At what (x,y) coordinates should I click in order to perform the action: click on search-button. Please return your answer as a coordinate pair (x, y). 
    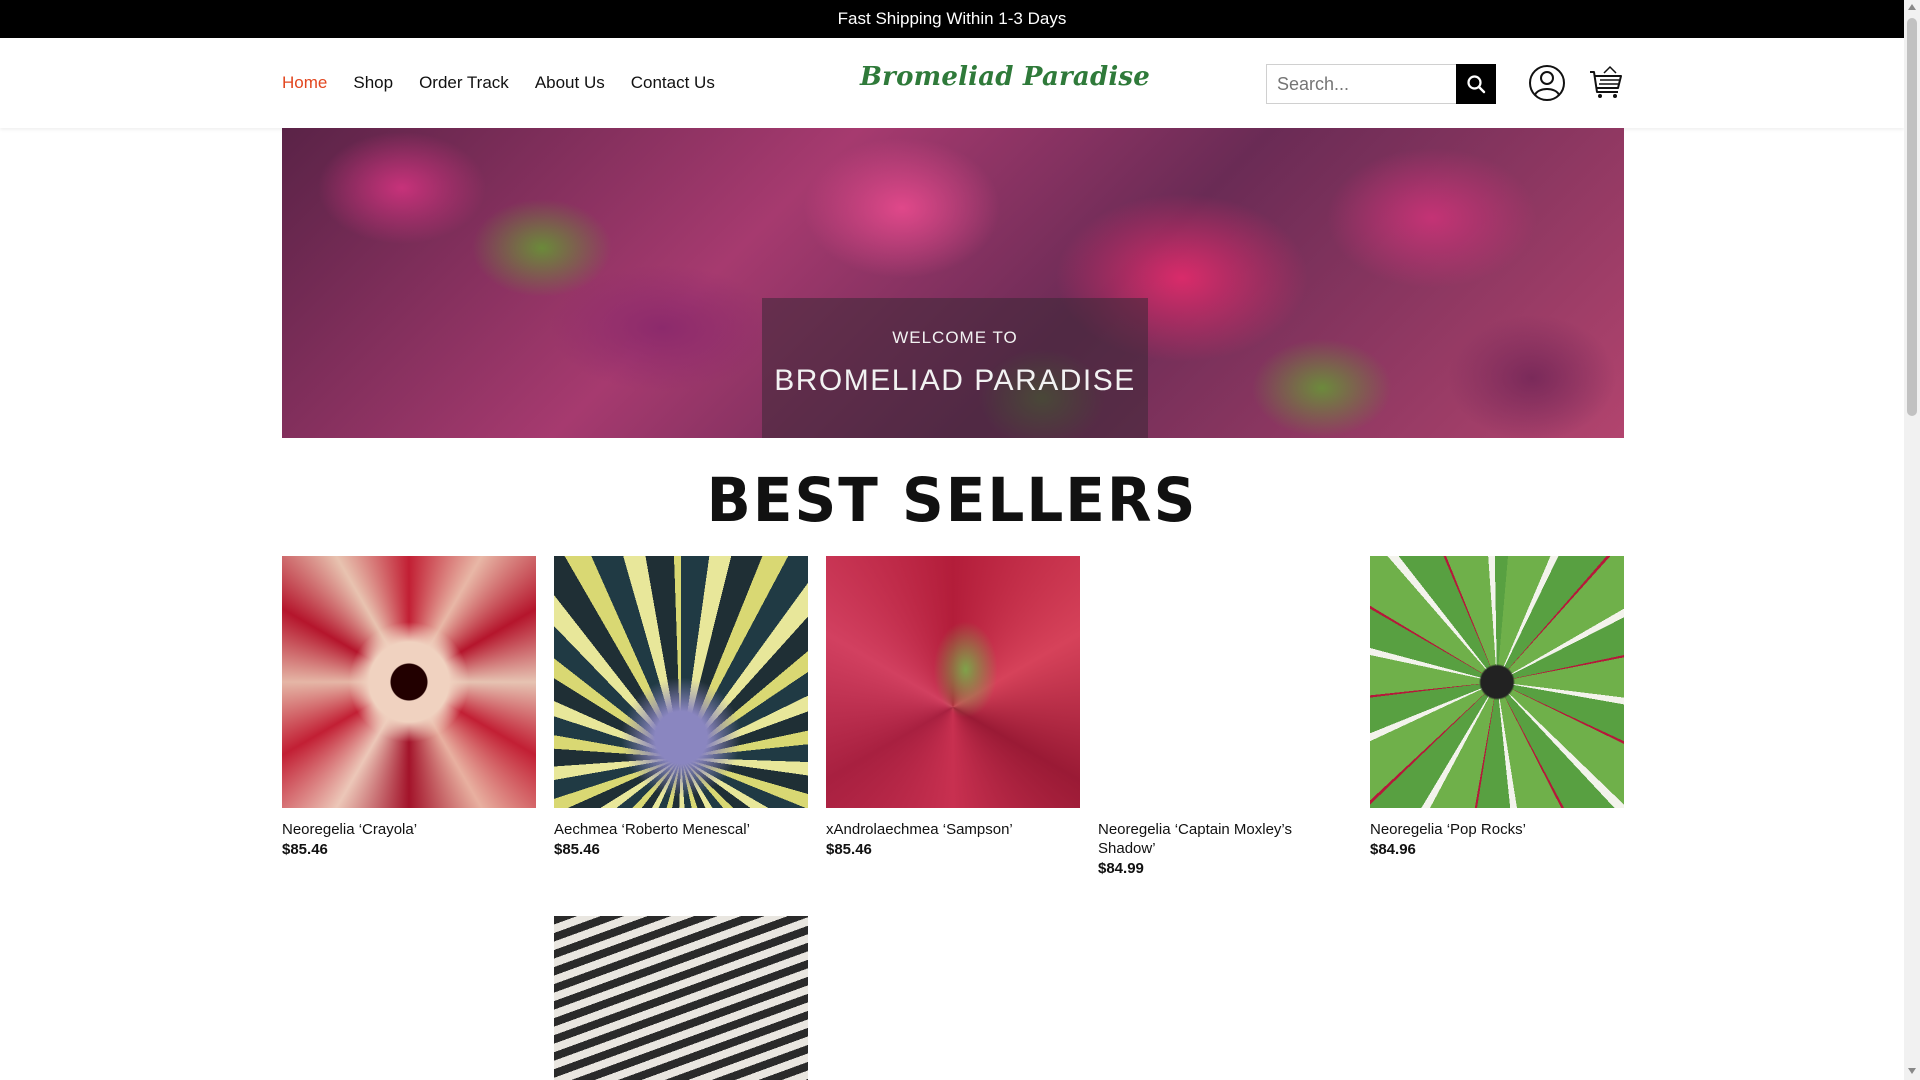
    Looking at the image, I should click on (1476, 84).